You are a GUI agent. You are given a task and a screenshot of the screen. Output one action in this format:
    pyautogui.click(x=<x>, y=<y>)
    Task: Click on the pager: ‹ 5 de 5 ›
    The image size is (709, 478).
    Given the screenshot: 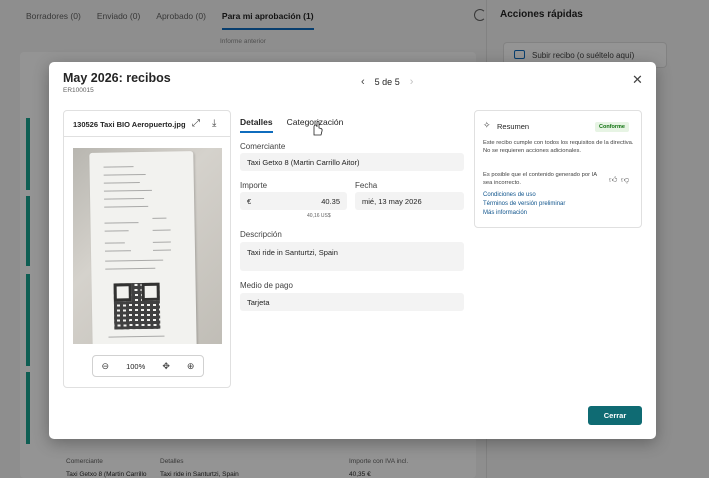 What is the action you would take?
    pyautogui.click(x=387, y=82)
    